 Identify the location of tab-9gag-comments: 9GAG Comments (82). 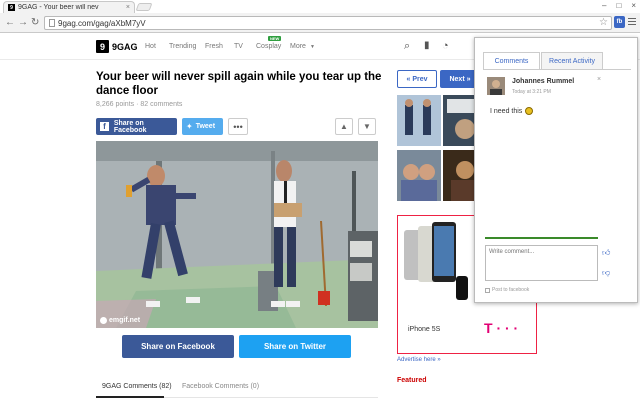
(137, 386).